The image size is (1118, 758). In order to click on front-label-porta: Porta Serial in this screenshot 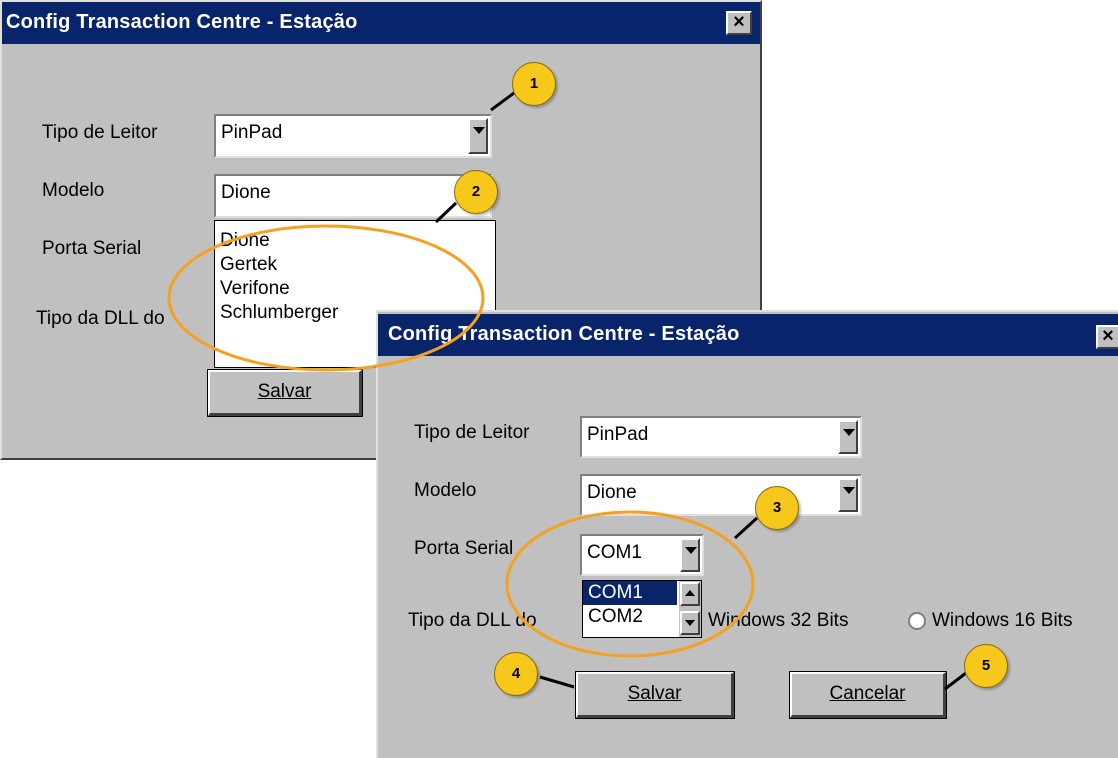, I will do `click(464, 548)`.